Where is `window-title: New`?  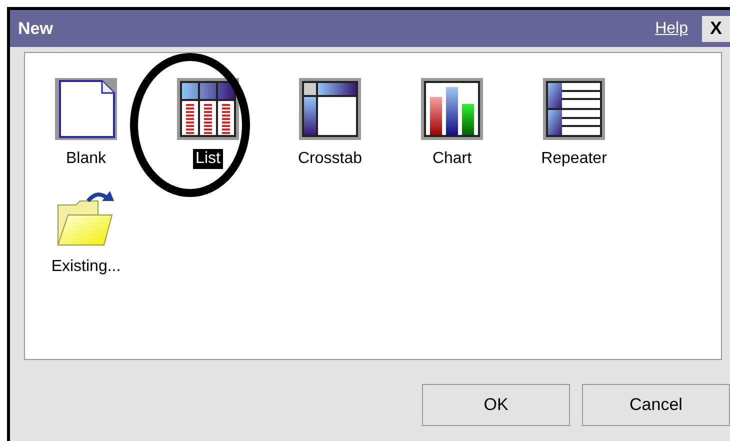 window-title: New is located at coordinates (35, 29).